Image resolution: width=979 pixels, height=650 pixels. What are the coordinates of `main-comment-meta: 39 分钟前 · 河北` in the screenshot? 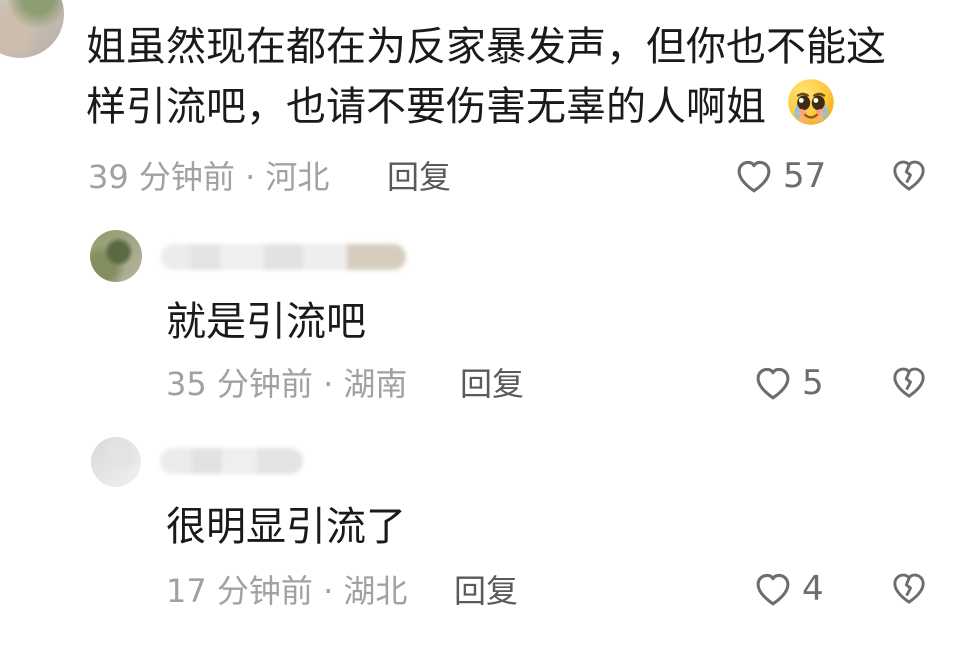 It's located at (209, 177).